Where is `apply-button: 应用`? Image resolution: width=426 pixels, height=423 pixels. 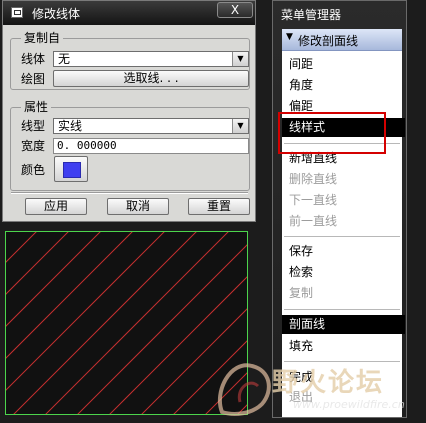
apply-button: 应用 is located at coordinates (56, 206).